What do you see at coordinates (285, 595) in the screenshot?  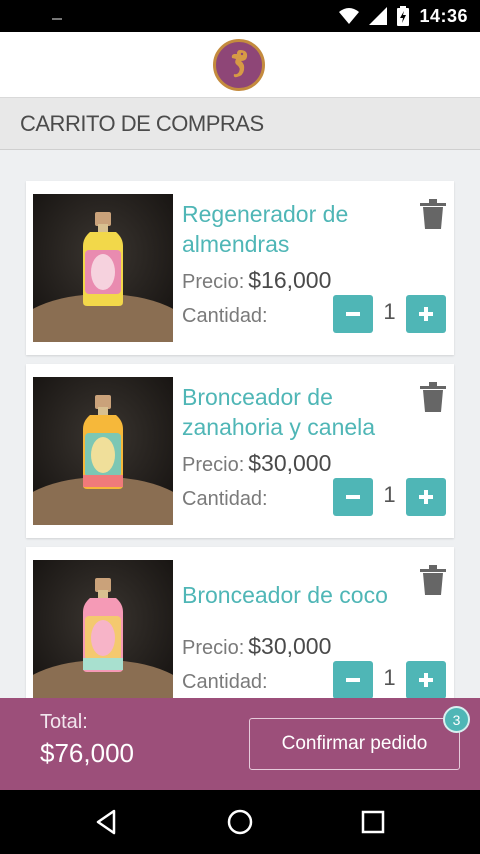 I see `product-name: Bronceador de coco` at bounding box center [285, 595].